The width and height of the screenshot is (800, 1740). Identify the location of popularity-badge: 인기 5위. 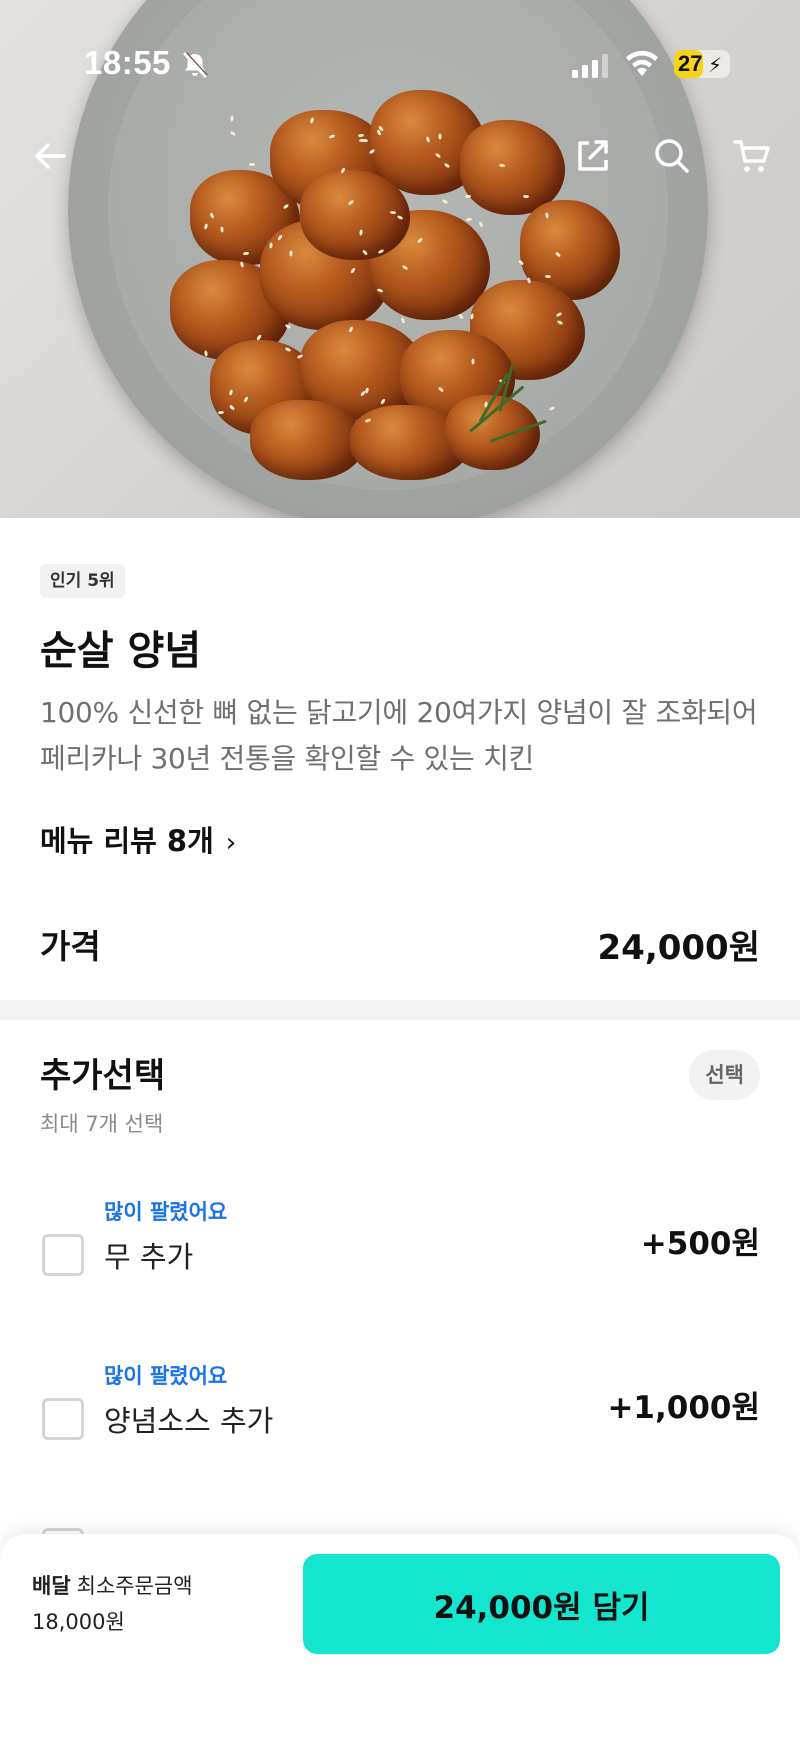
(82, 581).